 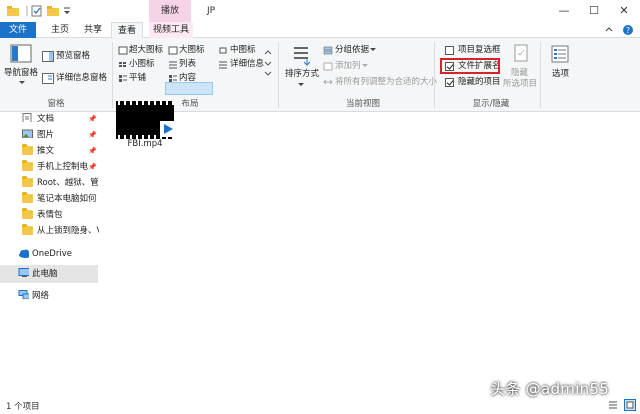 What do you see at coordinates (628, 30) in the screenshot?
I see `help-icon: ?` at bounding box center [628, 30].